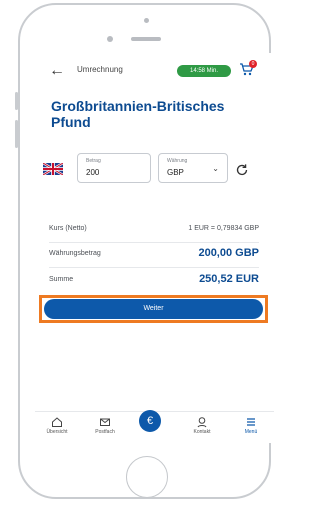  Describe the element at coordinates (68, 228) in the screenshot. I see `rate-label: Kurs (Netto)` at that location.